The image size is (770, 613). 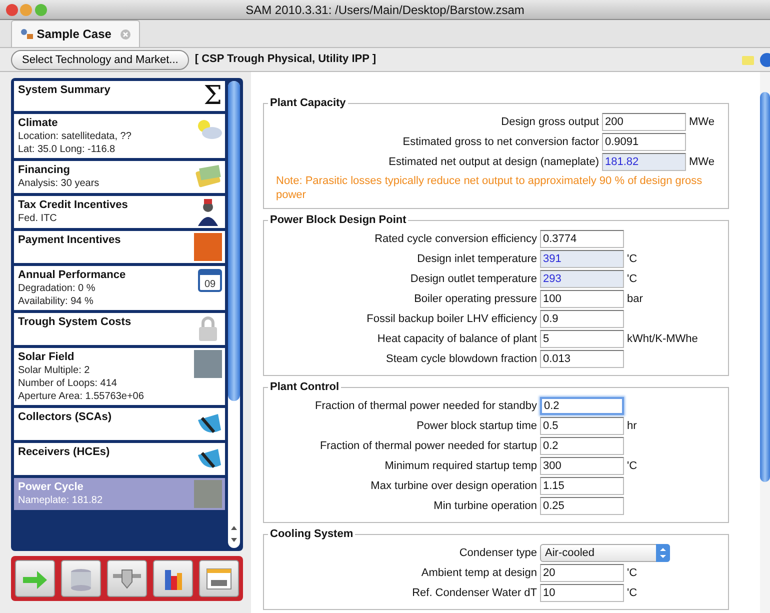 I want to click on input-field: 391, so click(x=582, y=259).